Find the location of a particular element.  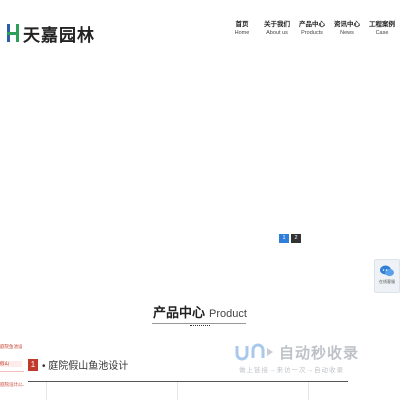

nav-about: 关于我们 About us is located at coordinates (277, 28).